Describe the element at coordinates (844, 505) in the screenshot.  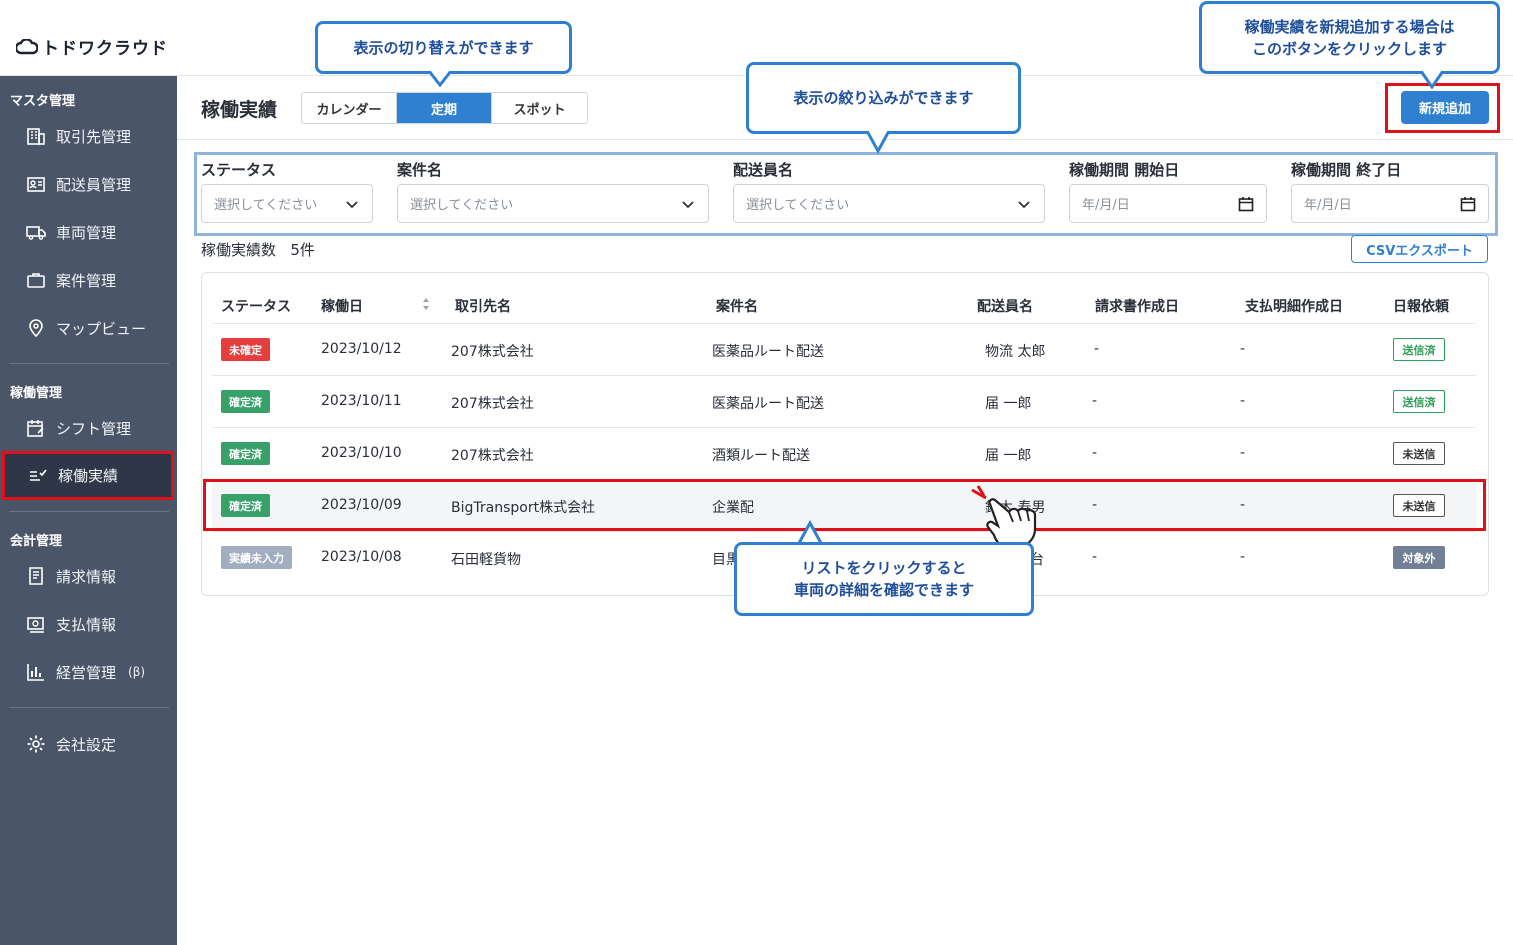
I see `selected-row-highlight` at that location.